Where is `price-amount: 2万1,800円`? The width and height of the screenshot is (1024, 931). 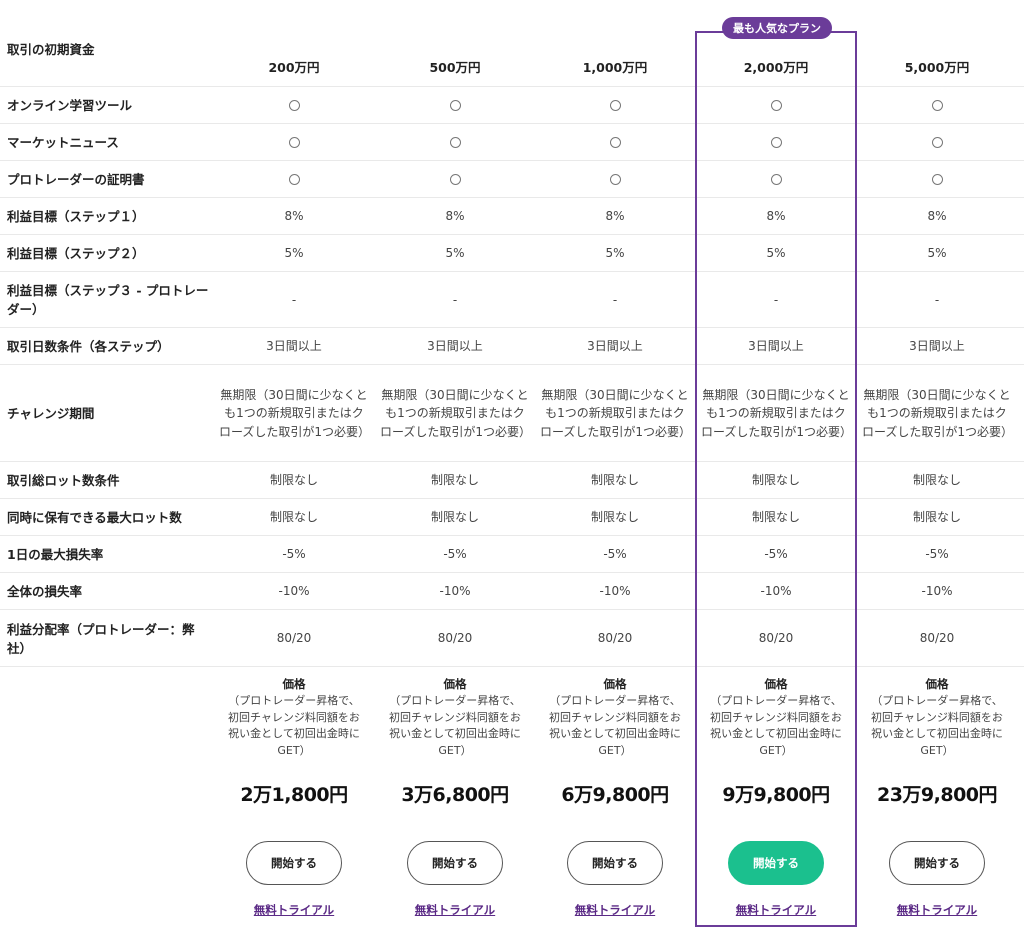 price-amount: 2万1,800円 is located at coordinates (294, 795).